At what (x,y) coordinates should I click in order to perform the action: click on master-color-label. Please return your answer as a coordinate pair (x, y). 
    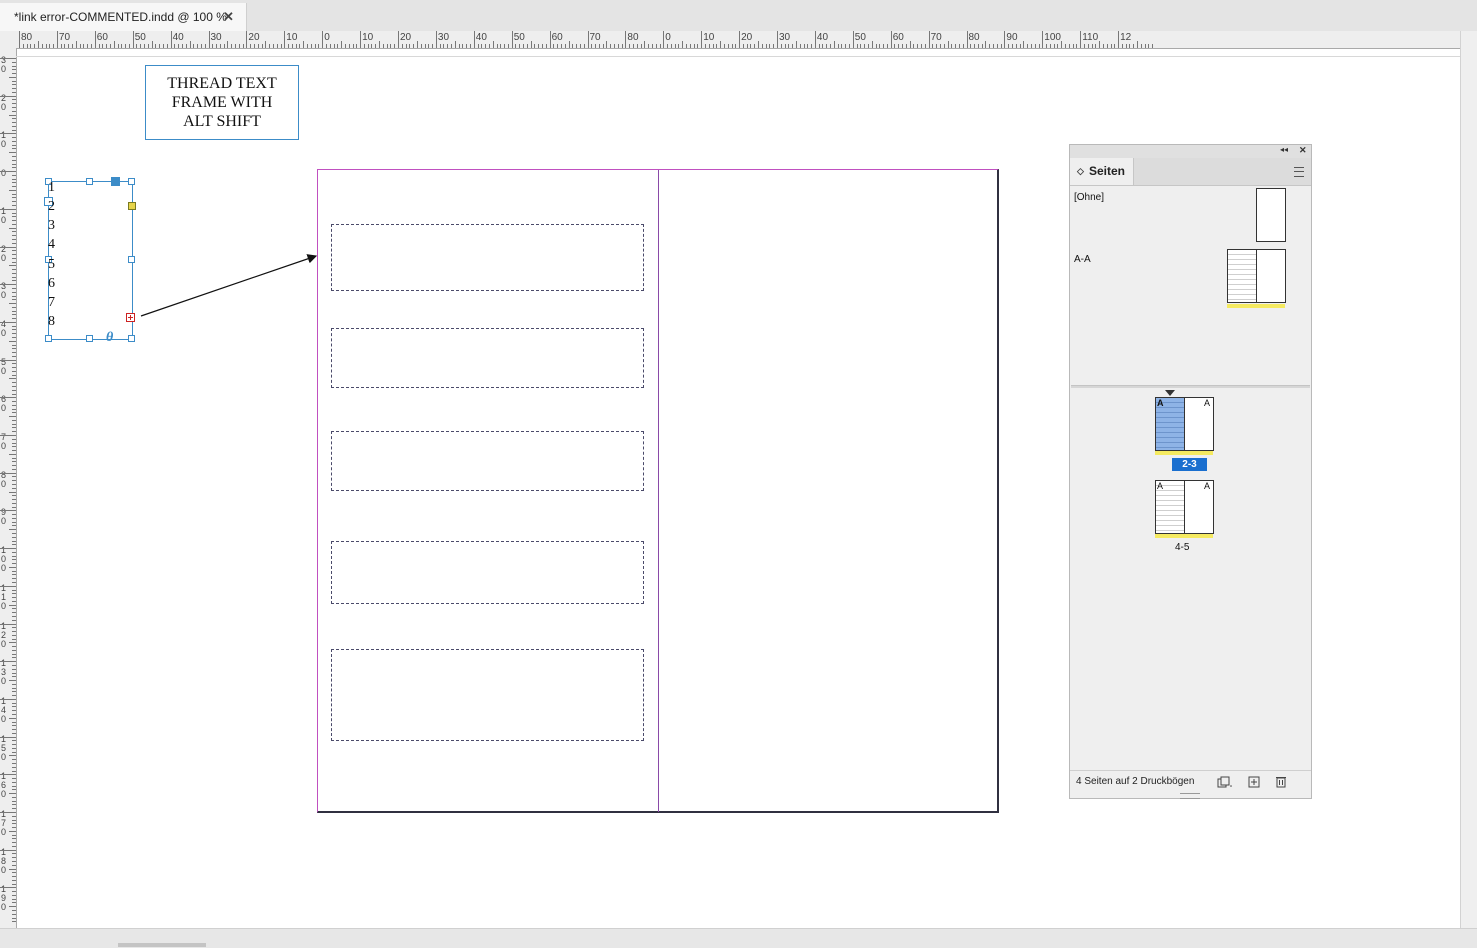
    Looking at the image, I should click on (1256, 306).